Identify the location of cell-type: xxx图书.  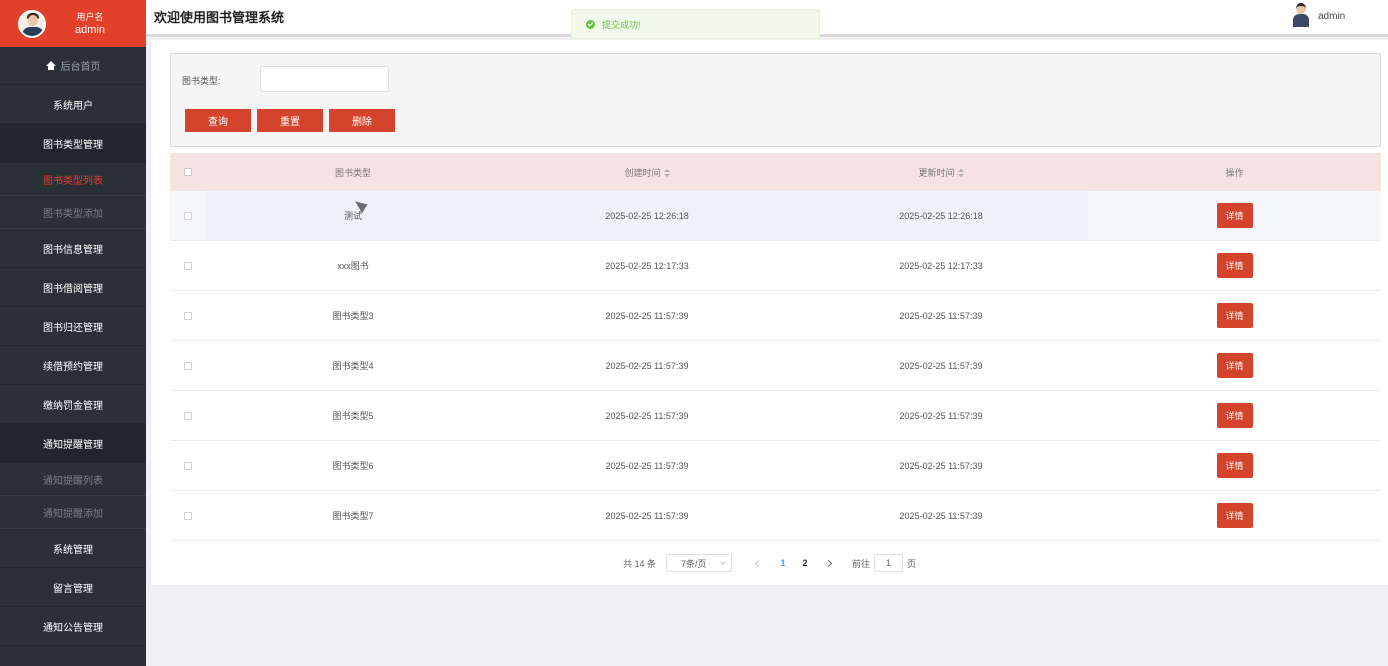
(353, 266).